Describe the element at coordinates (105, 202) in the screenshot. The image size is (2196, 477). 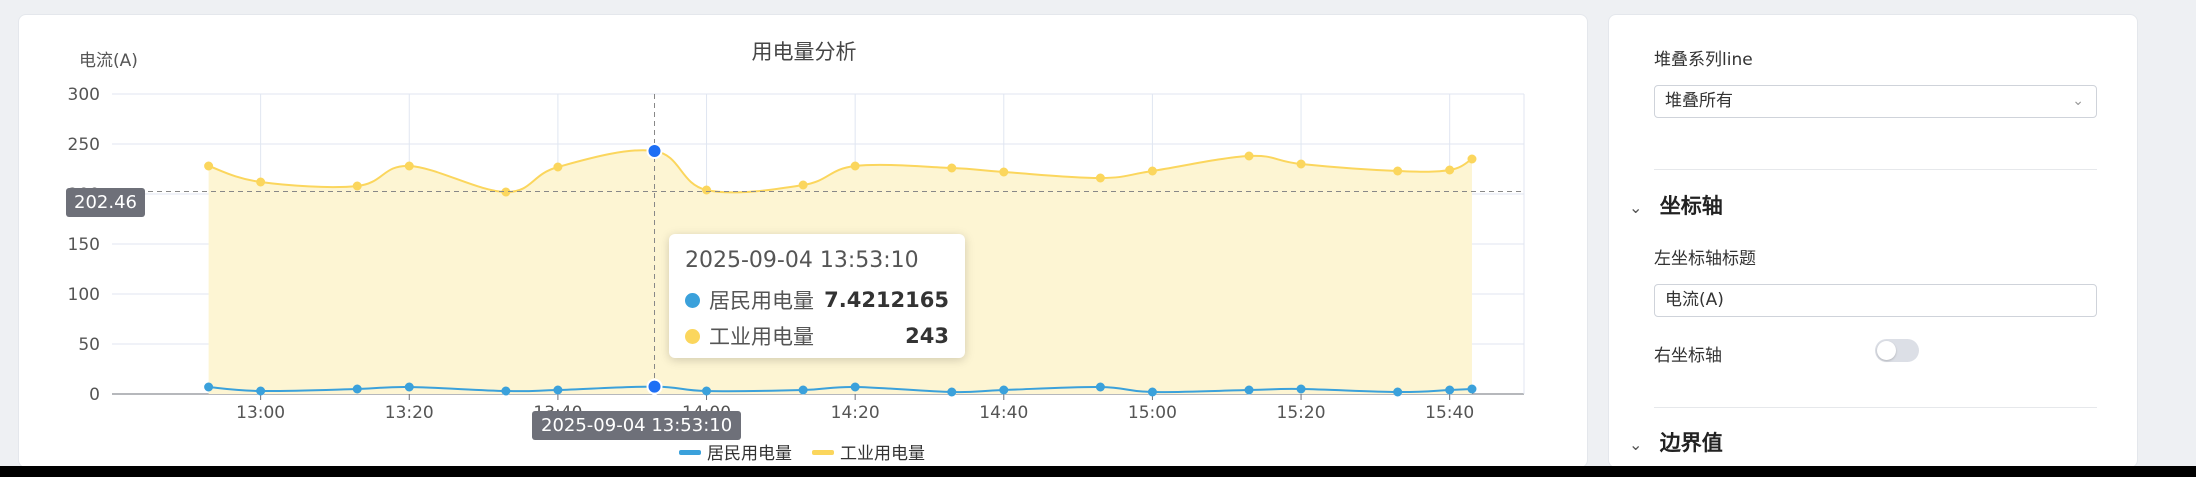
I see `y-axis-pointer-label: 202.46` at that location.